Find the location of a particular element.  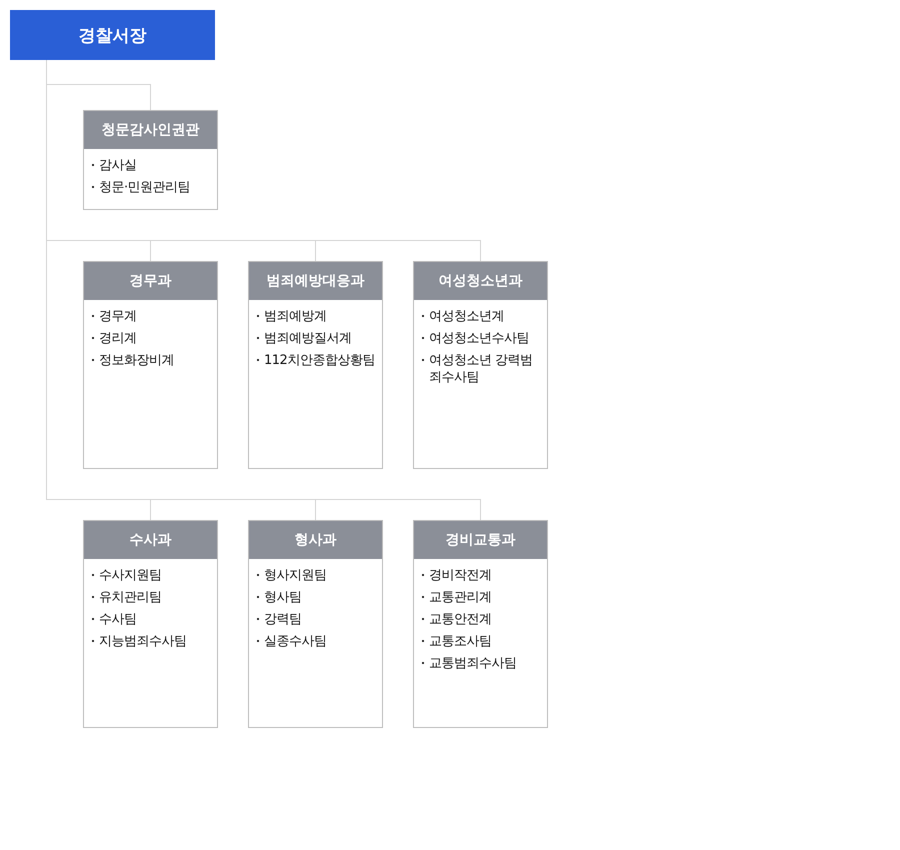

team-name: 교통조사팀 is located at coordinates (460, 641).